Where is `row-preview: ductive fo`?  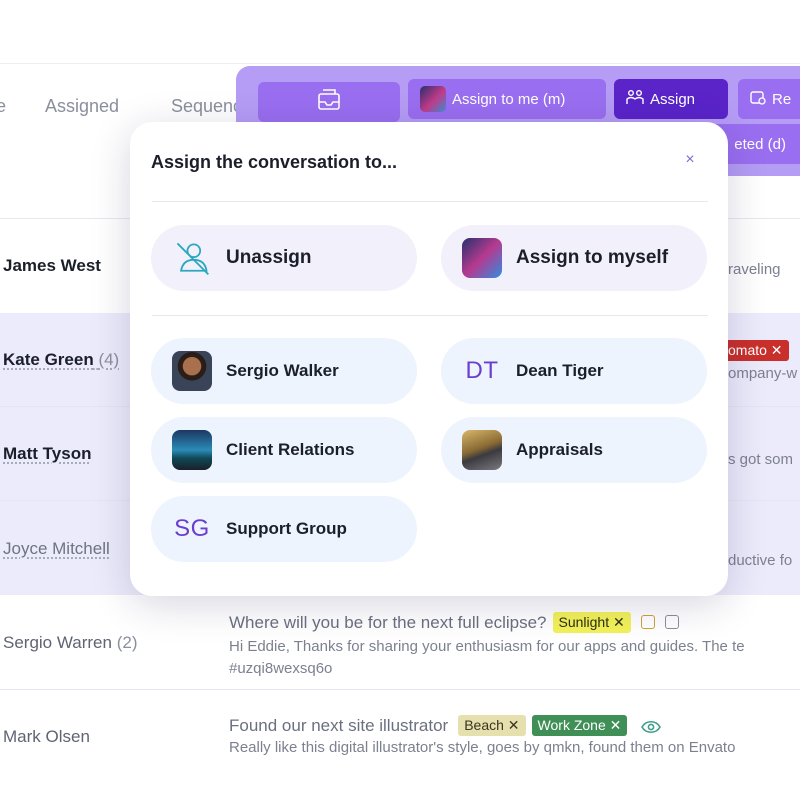 row-preview: ductive fo is located at coordinates (760, 560).